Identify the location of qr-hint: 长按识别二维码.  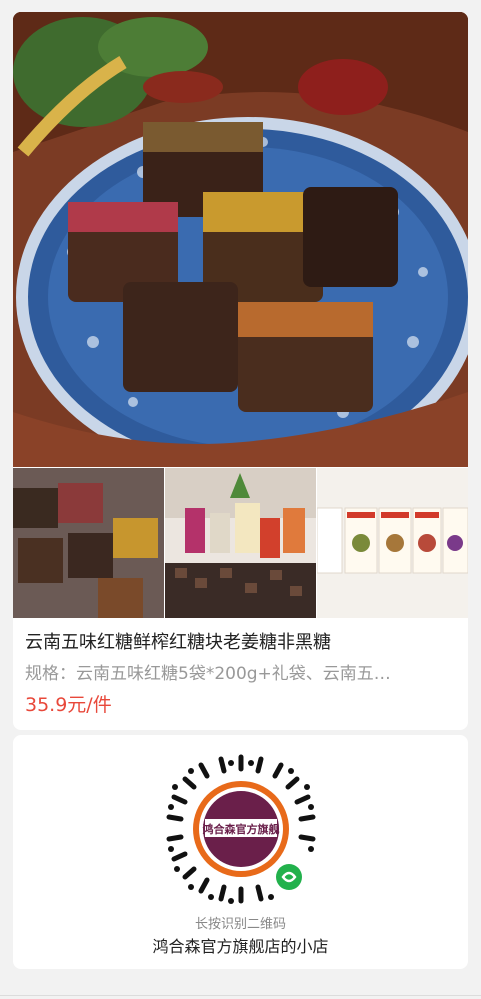
(240, 924).